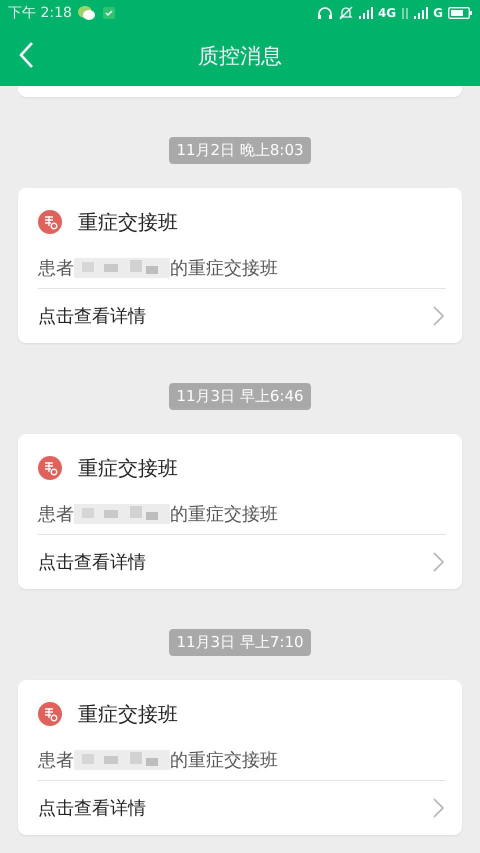 The image size is (480, 853). What do you see at coordinates (109, 13) in the screenshot?
I see `check-icon` at bounding box center [109, 13].